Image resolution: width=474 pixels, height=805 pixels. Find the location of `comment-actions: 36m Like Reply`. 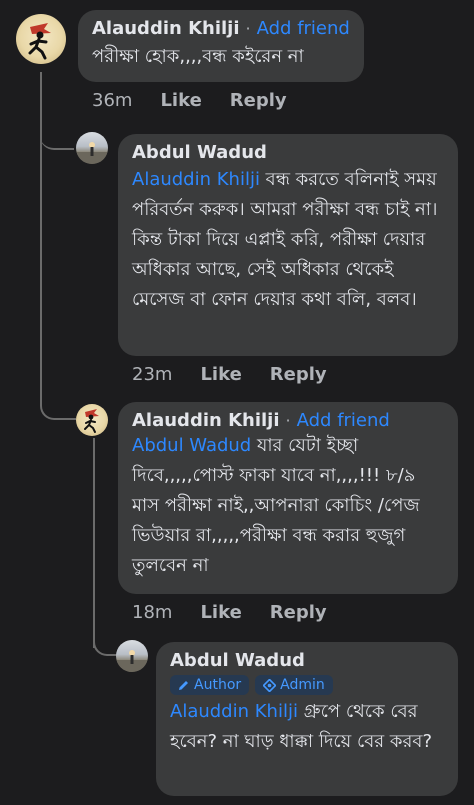

comment-actions: 36m Like Reply is located at coordinates (189, 100).